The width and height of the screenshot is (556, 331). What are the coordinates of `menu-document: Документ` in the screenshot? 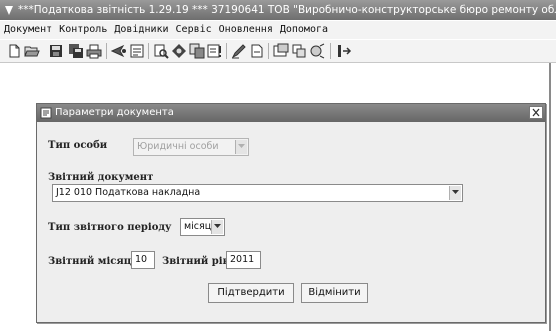 It's located at (28, 29).